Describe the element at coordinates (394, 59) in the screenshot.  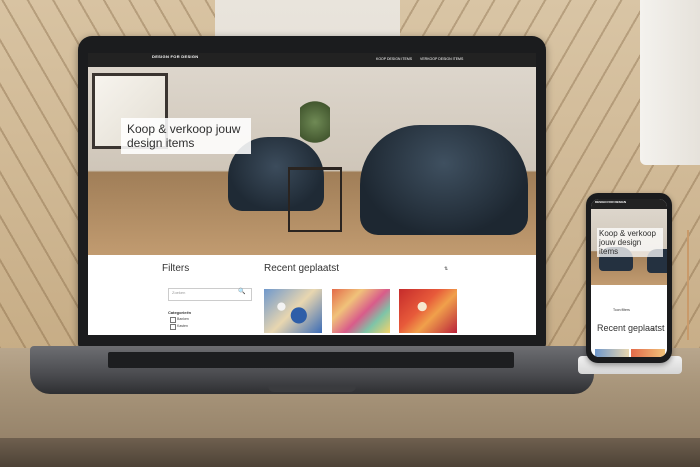
I see `nav-buy-items: KOOP DESIGN ITEMS` at that location.